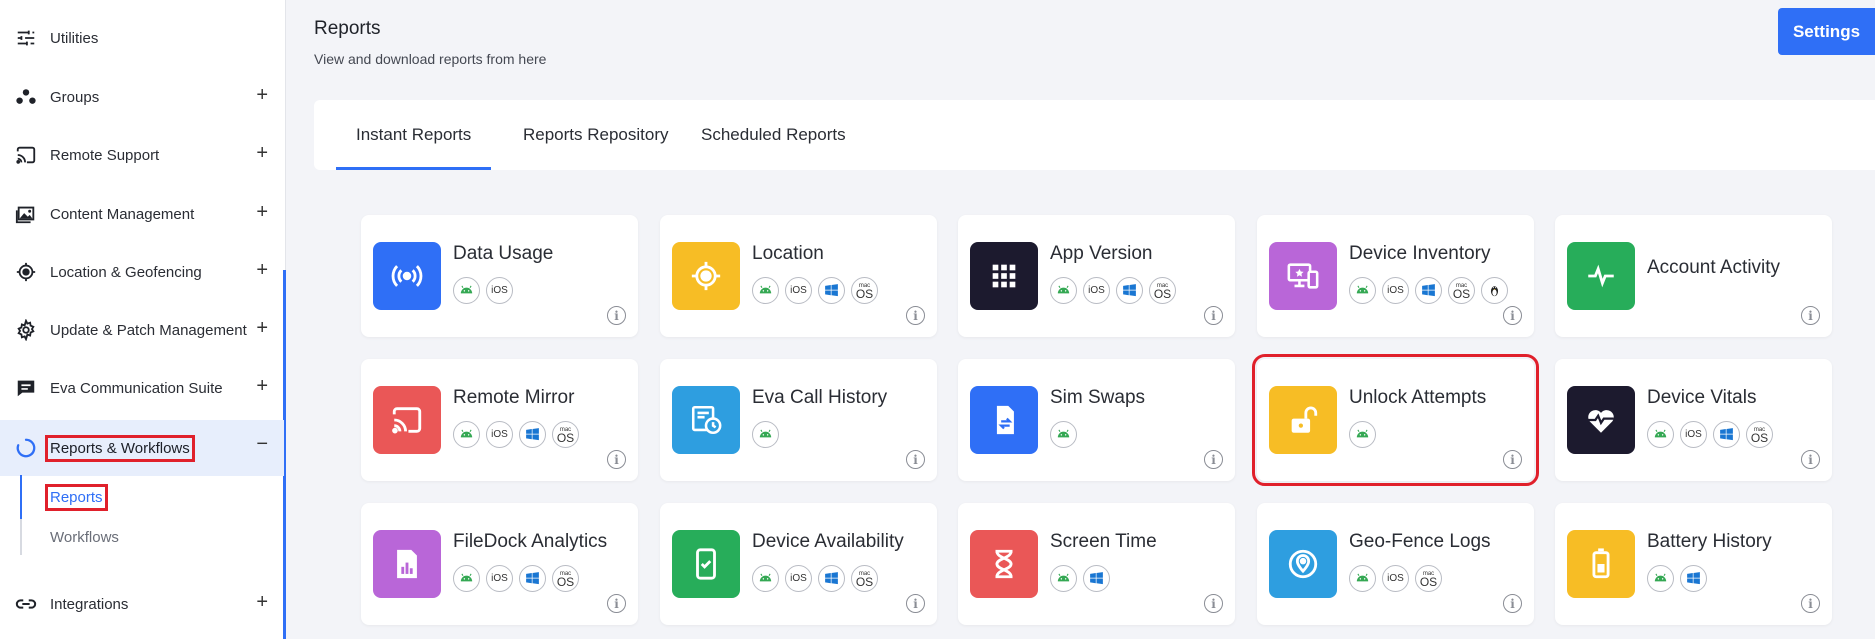  Describe the element at coordinates (1004, 276) in the screenshot. I see `app-grid-icon` at that location.